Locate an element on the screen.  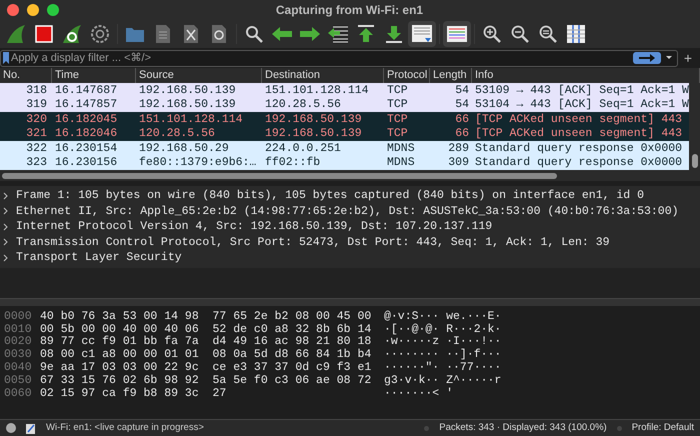
hex-bytes: 89 77 cc f9 01 bb fa 7a d4 49 16 ac 98 21 80 18 is located at coordinates (206, 341).